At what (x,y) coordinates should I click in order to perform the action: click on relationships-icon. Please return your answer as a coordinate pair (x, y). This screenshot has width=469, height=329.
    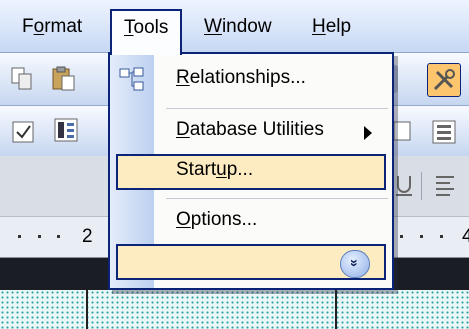
    Looking at the image, I should click on (132, 80).